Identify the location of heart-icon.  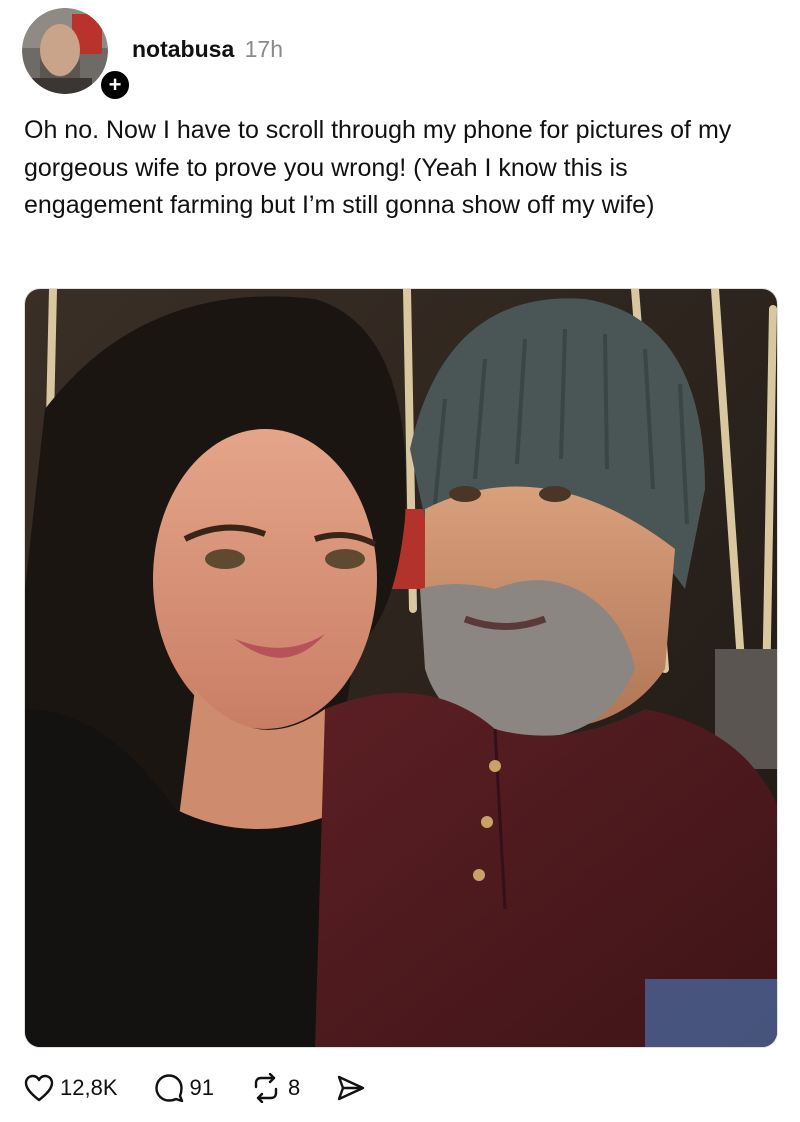
(39, 1088).